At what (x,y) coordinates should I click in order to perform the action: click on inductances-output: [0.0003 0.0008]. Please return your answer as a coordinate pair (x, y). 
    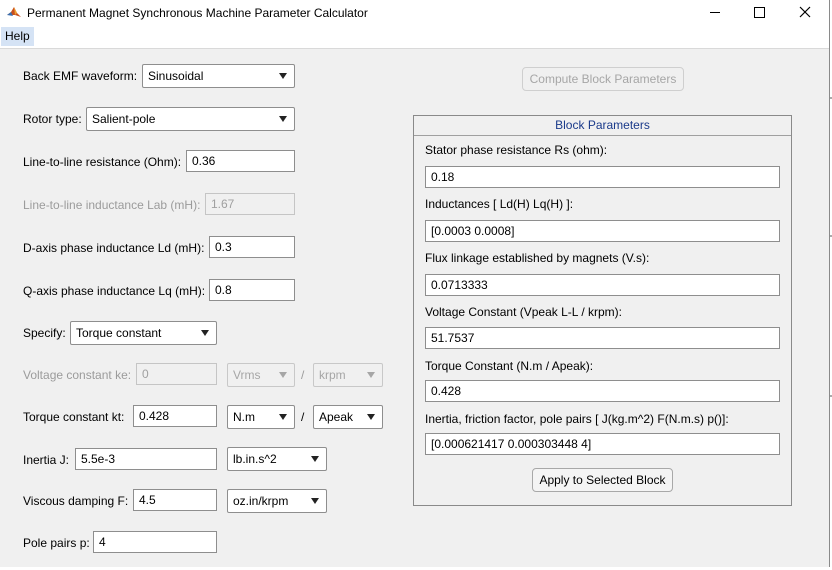
    Looking at the image, I should click on (602, 231).